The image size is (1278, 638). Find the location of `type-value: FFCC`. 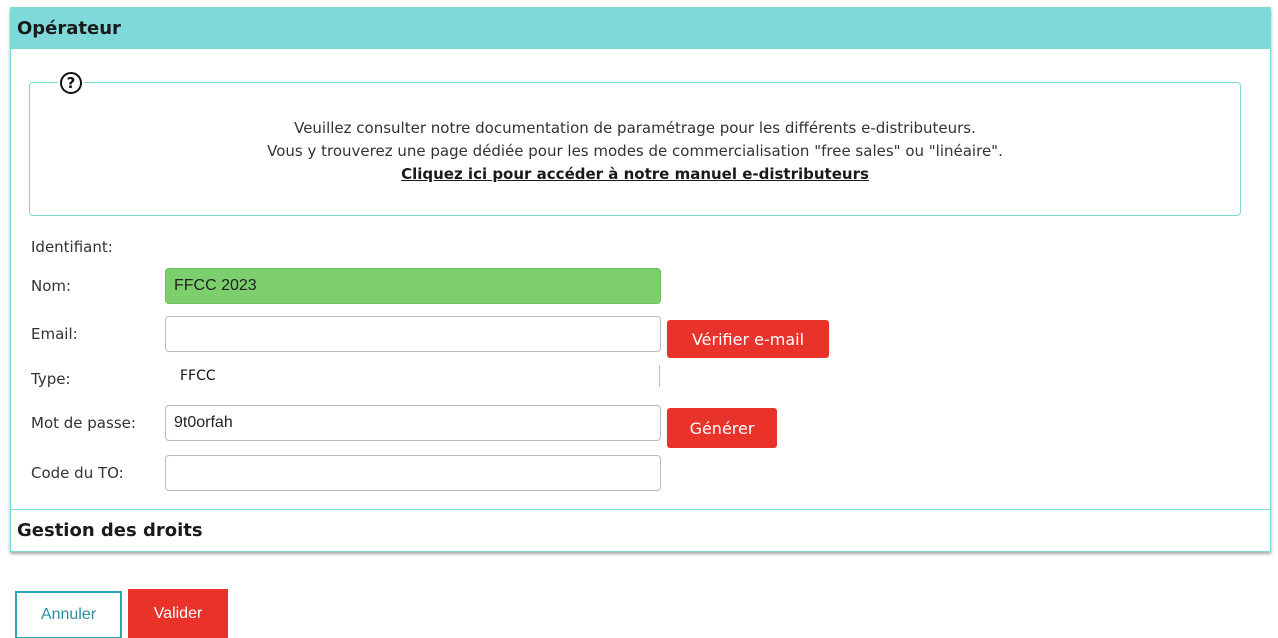

type-value: FFCC is located at coordinates (198, 376).